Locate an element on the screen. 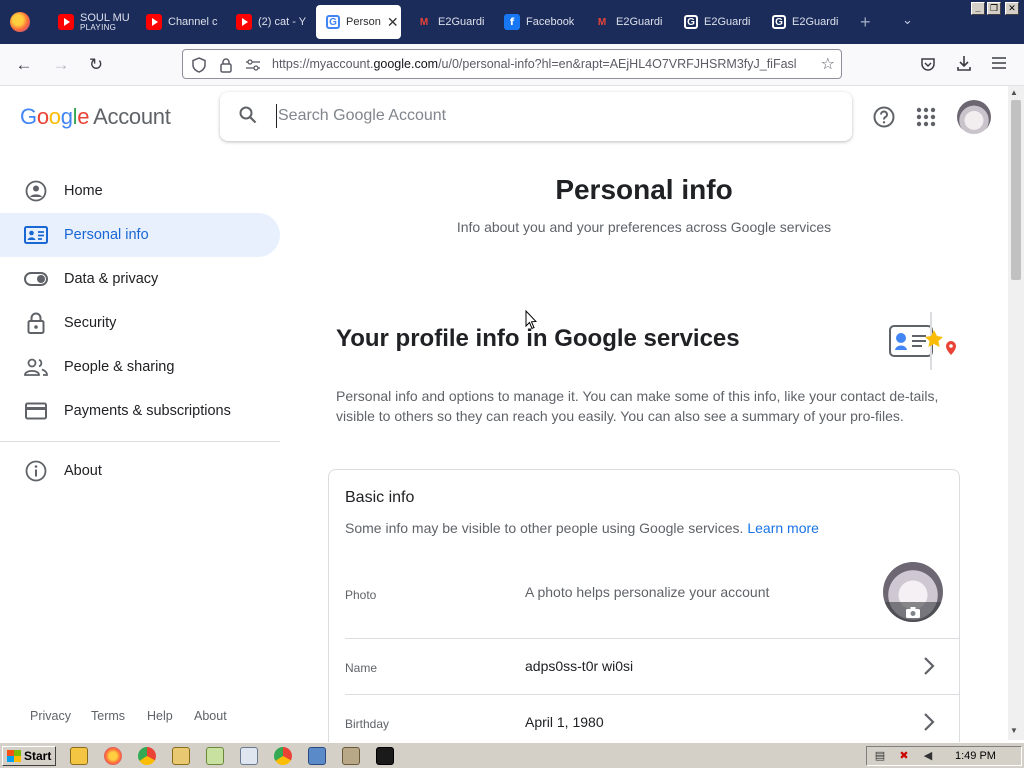  chevron-right-icon is located at coordinates (929, 666).